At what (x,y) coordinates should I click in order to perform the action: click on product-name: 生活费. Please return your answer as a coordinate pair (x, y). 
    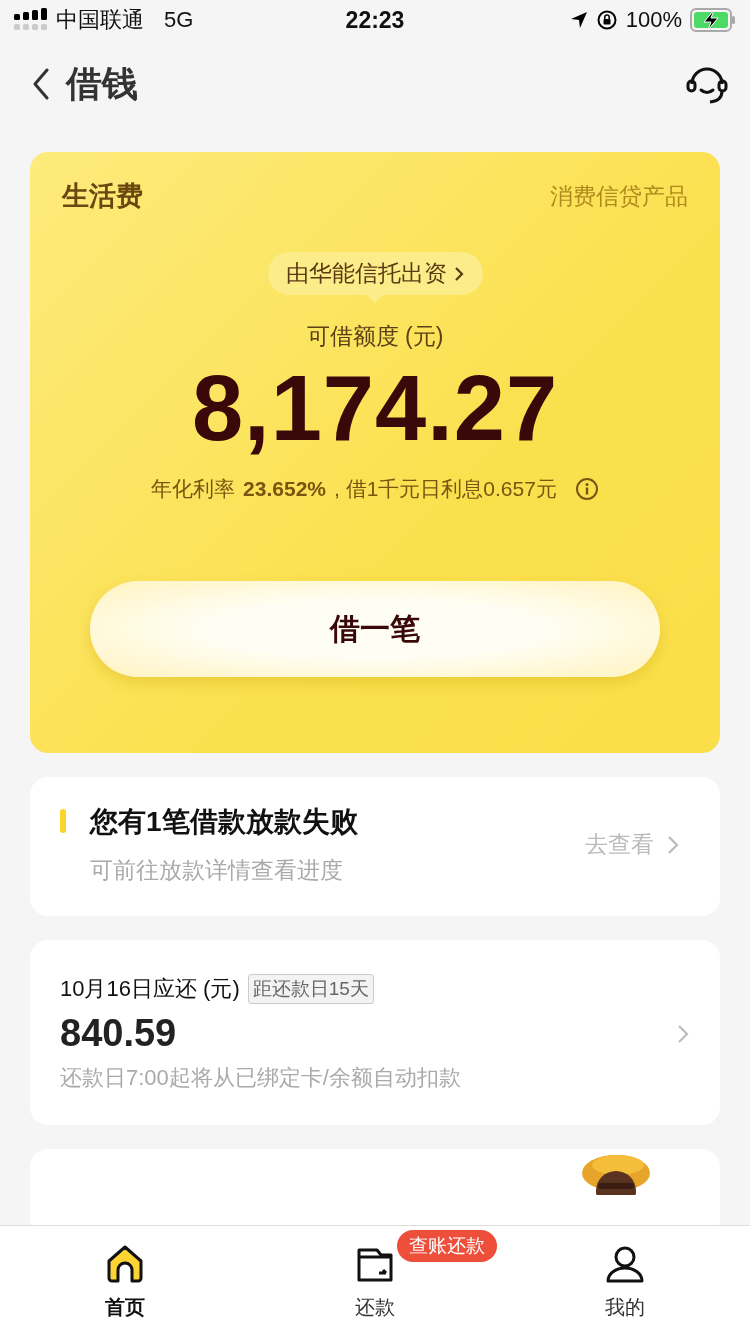
    Looking at the image, I should click on (102, 196).